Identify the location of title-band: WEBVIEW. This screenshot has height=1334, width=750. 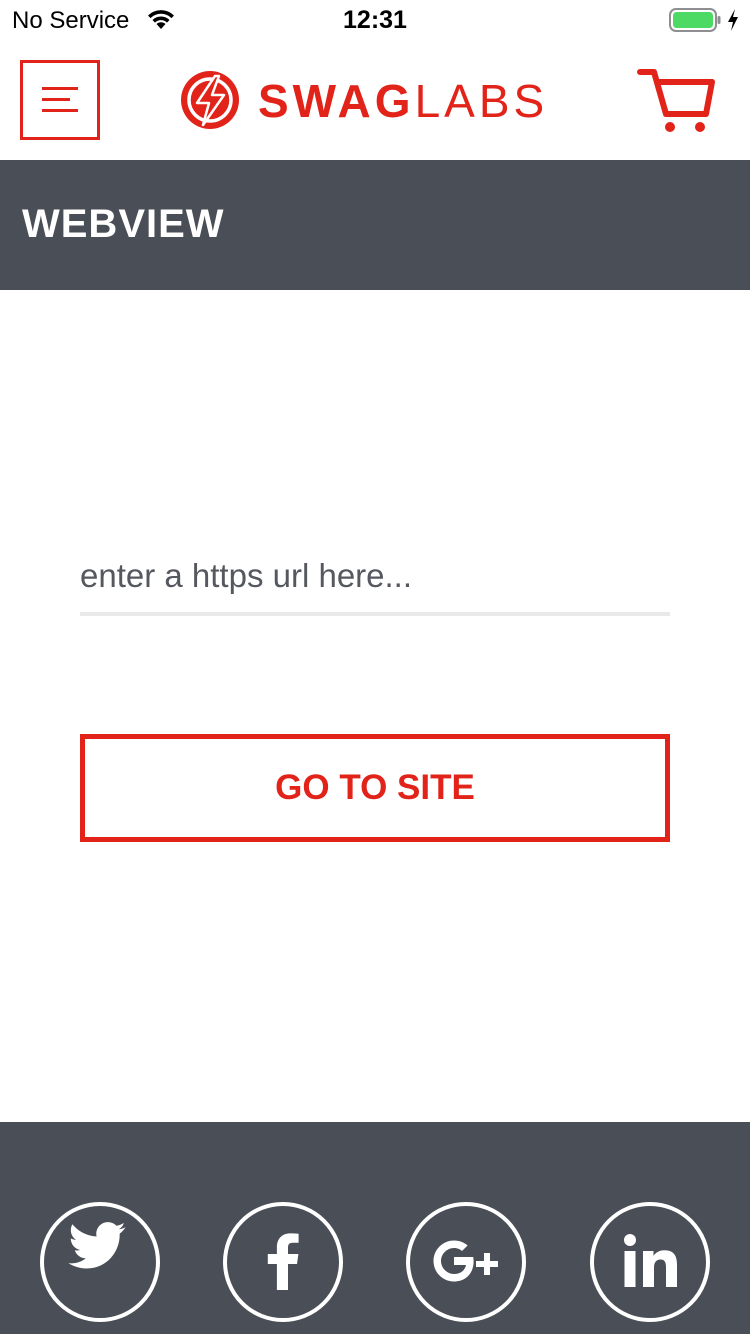
(375, 225).